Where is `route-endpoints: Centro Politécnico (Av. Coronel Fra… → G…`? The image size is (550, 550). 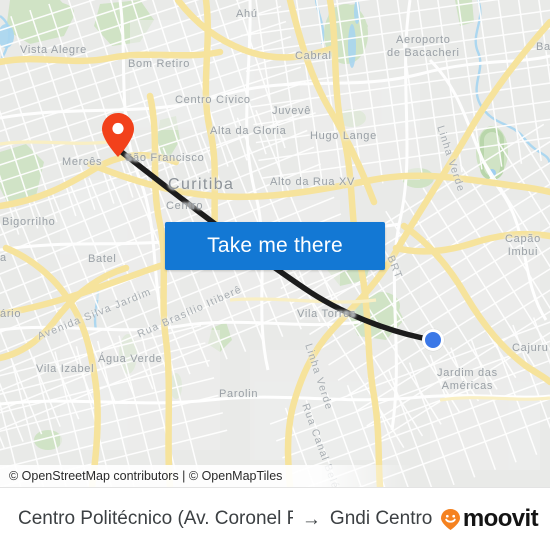
route-endpoints: Centro Politécnico (Av. Coronel Fra… → G… is located at coordinates (229, 519).